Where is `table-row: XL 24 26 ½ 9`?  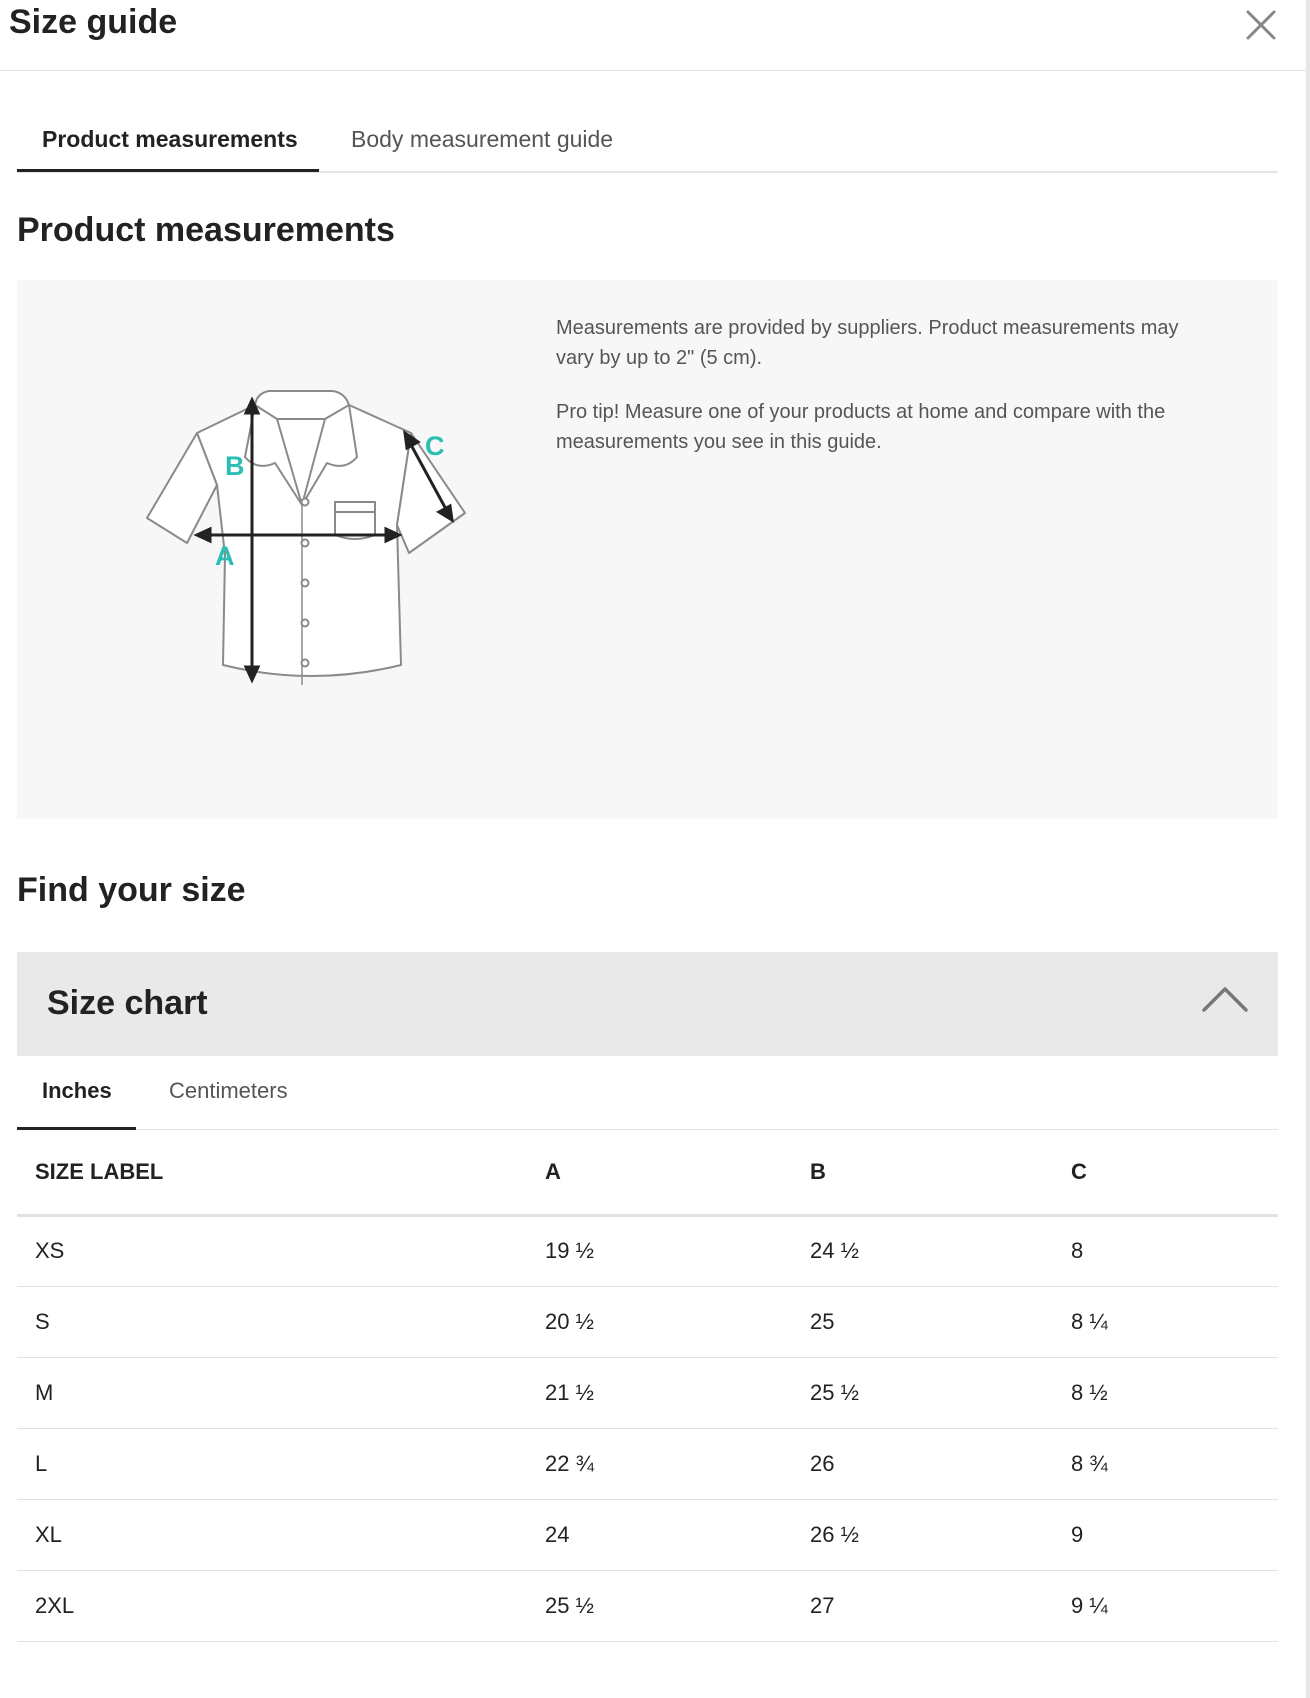
table-row: XL 24 26 ½ 9 is located at coordinates (647, 1535).